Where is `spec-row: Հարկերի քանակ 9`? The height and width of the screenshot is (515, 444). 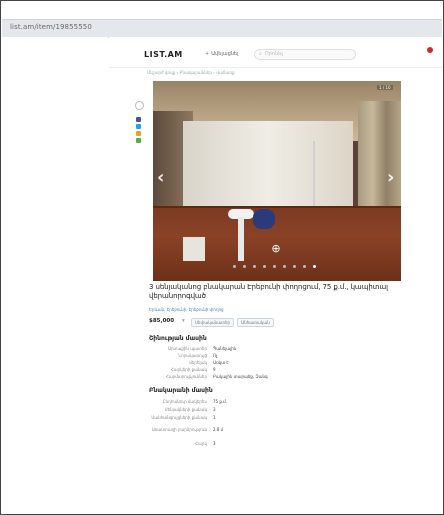 spec-row: Հարկերի քանակ 9 is located at coordinates (259, 370).